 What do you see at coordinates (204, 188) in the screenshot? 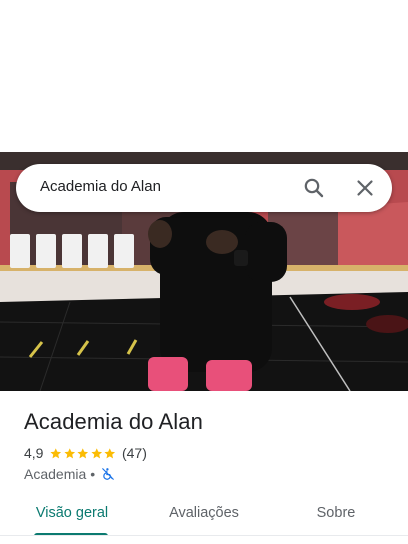
I see `search-bar: Academia do Alan` at bounding box center [204, 188].